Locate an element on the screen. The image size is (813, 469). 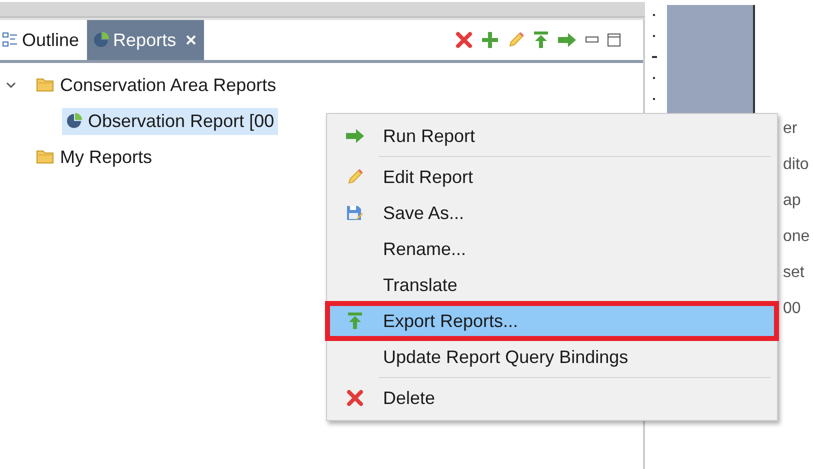
text-fragment: 00 is located at coordinates (792, 309).